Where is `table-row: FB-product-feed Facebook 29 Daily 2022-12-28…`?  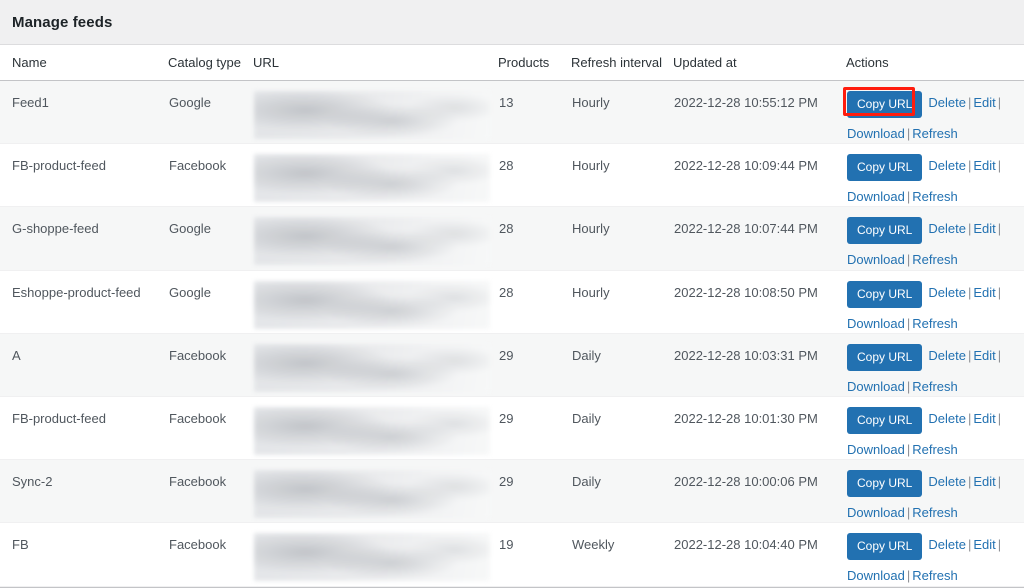
table-row: FB-product-feed Facebook 29 Daily 2022-12-28… is located at coordinates (512, 428).